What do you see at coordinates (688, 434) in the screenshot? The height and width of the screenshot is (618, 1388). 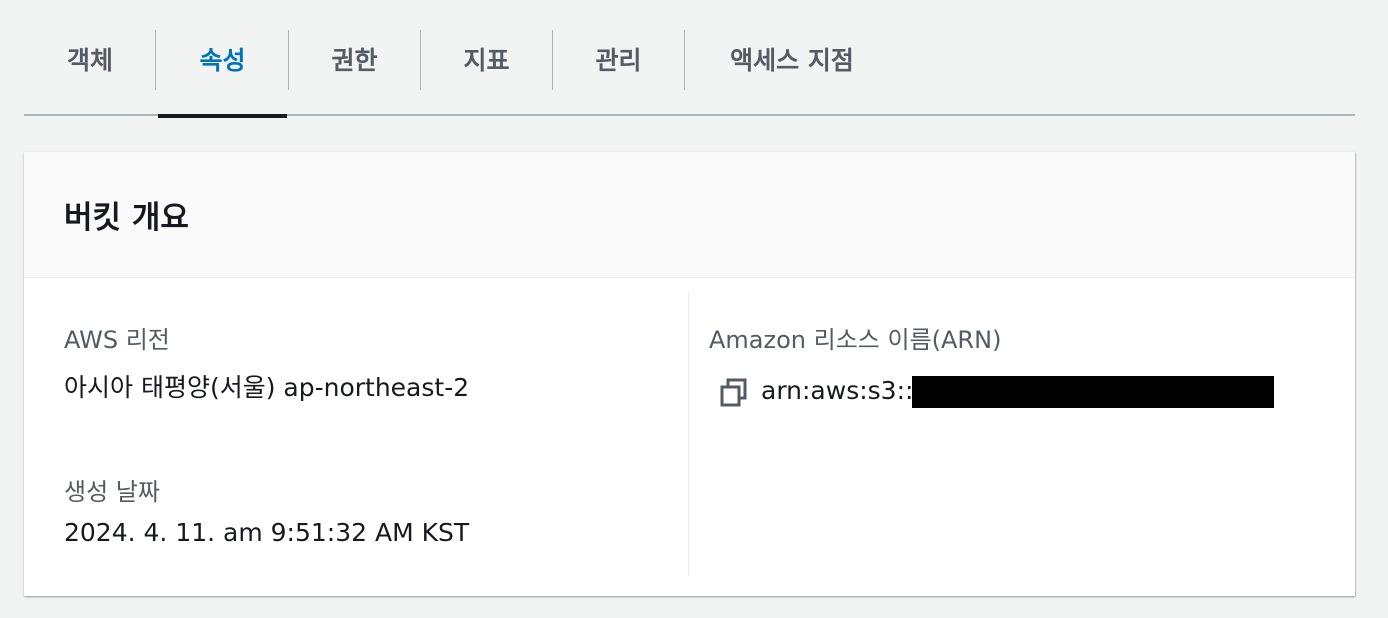 I see `column-divider` at bounding box center [688, 434].